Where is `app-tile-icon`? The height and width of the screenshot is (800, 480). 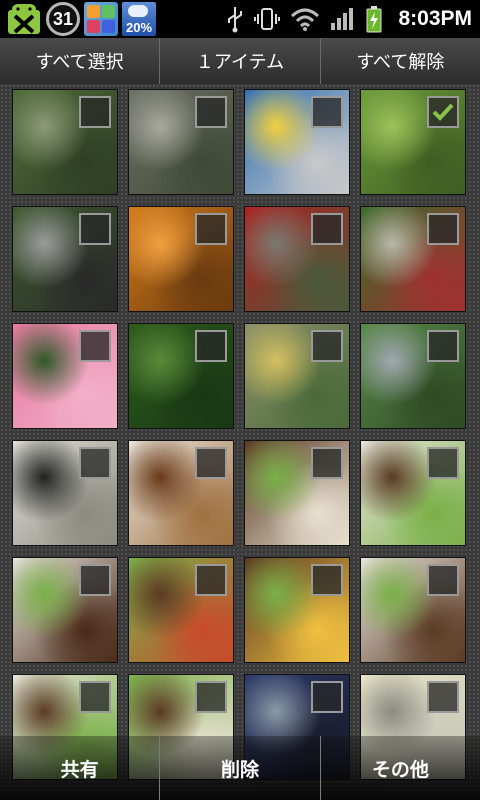 app-tile-icon is located at coordinates (101, 19).